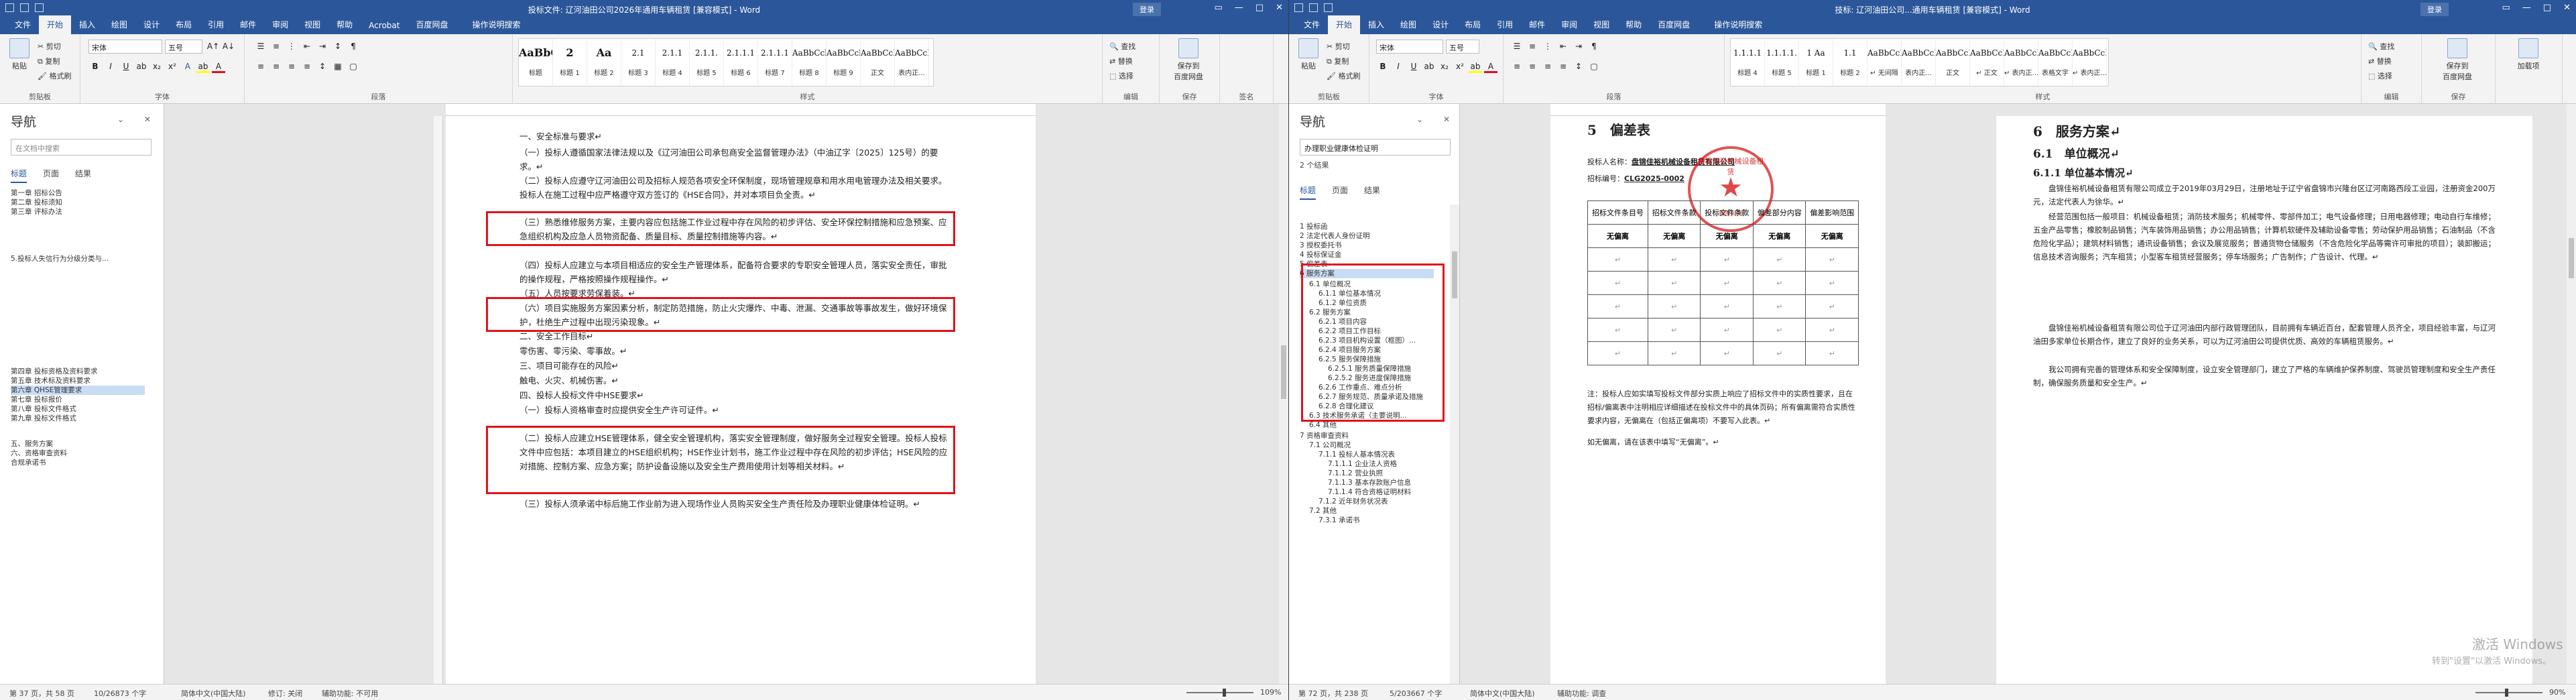 The height and width of the screenshot is (700, 2576). Describe the element at coordinates (1748, 62) in the screenshot. I see `style-item: 1.1.1.1 标题 4` at that location.